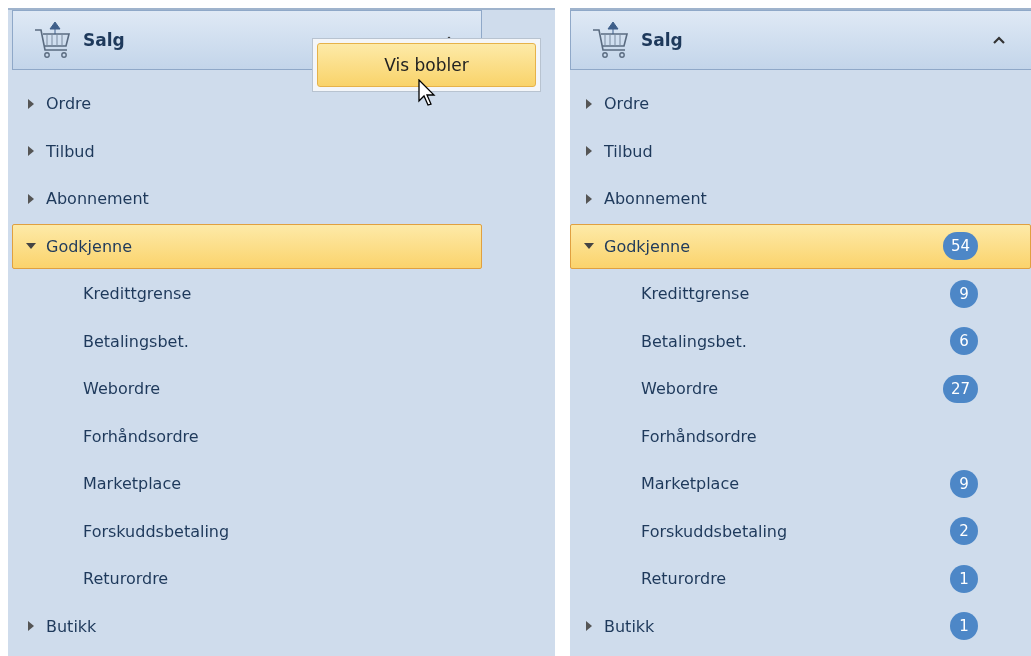 The image size is (1031, 656). I want to click on tree-item: Webordre, so click(247, 388).